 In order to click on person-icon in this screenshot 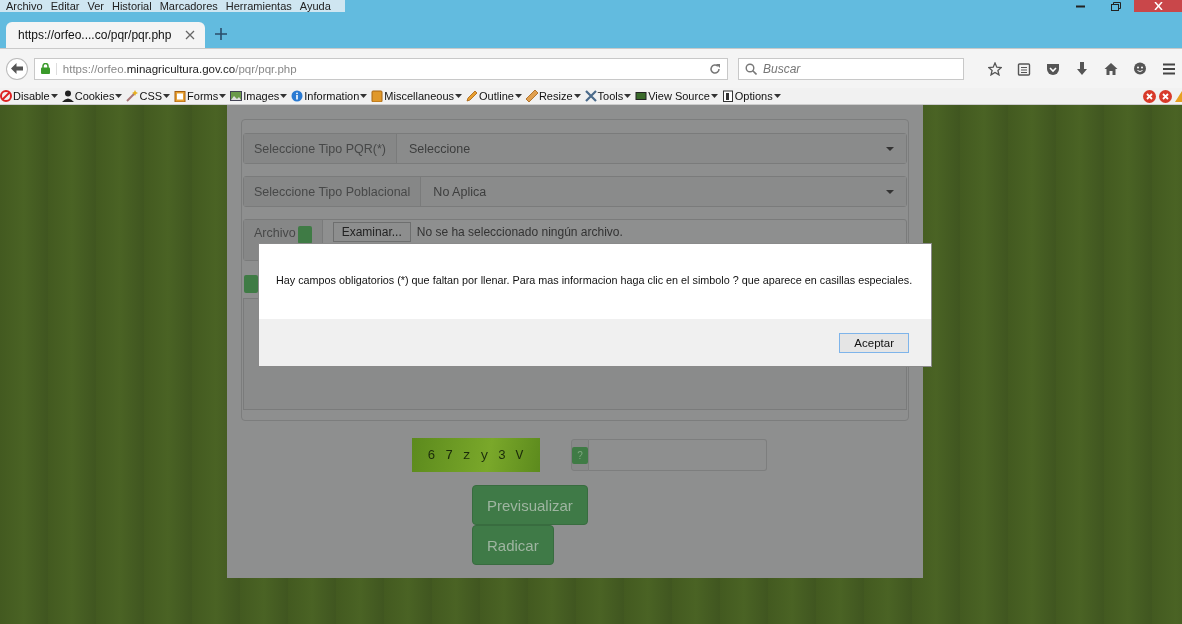, I will do `click(67, 96)`.